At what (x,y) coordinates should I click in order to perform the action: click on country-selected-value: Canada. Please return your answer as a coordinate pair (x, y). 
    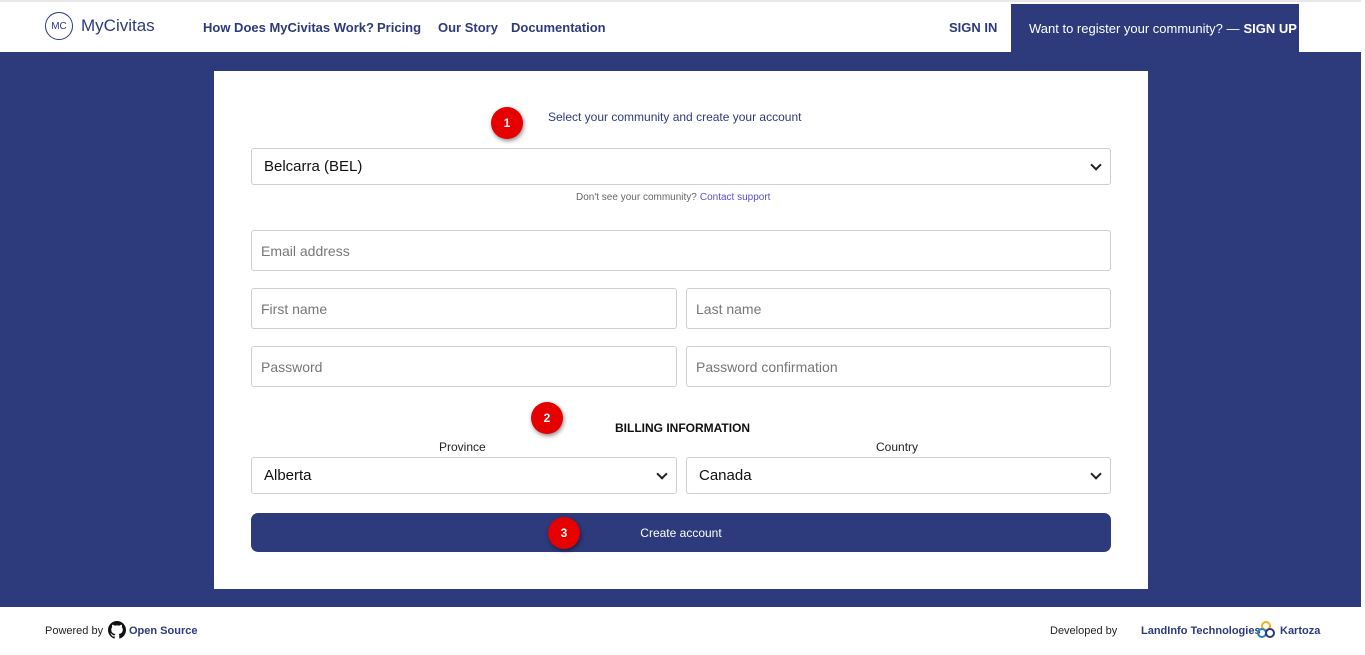
    Looking at the image, I should click on (725, 475).